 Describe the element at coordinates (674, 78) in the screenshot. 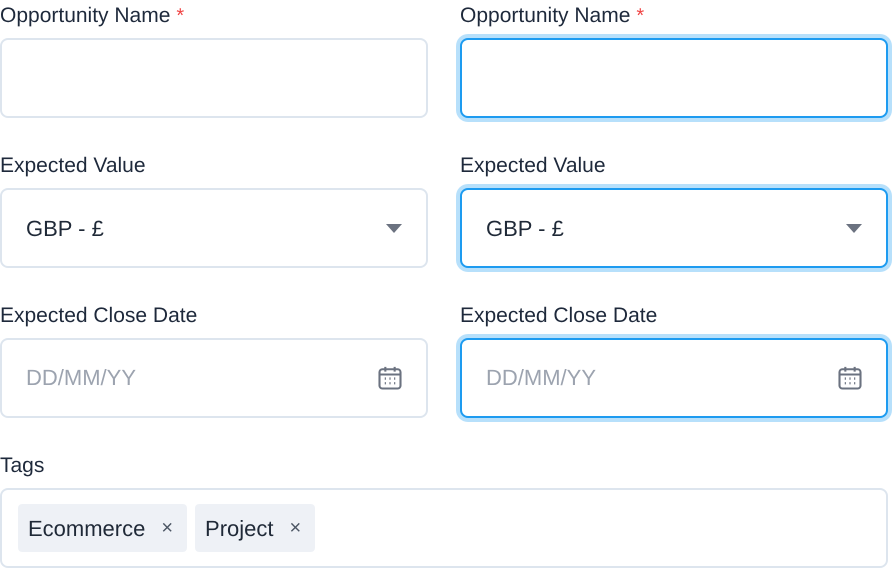

I see `text-field` at that location.